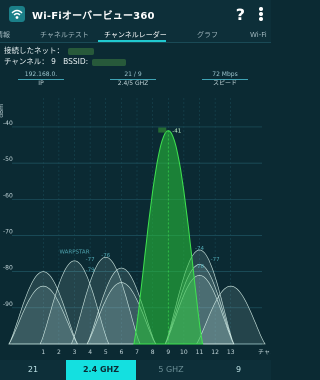 The width and height of the screenshot is (320, 380). What do you see at coordinates (81, 51) in the screenshot?
I see `network-name-redacted` at bounding box center [81, 51].